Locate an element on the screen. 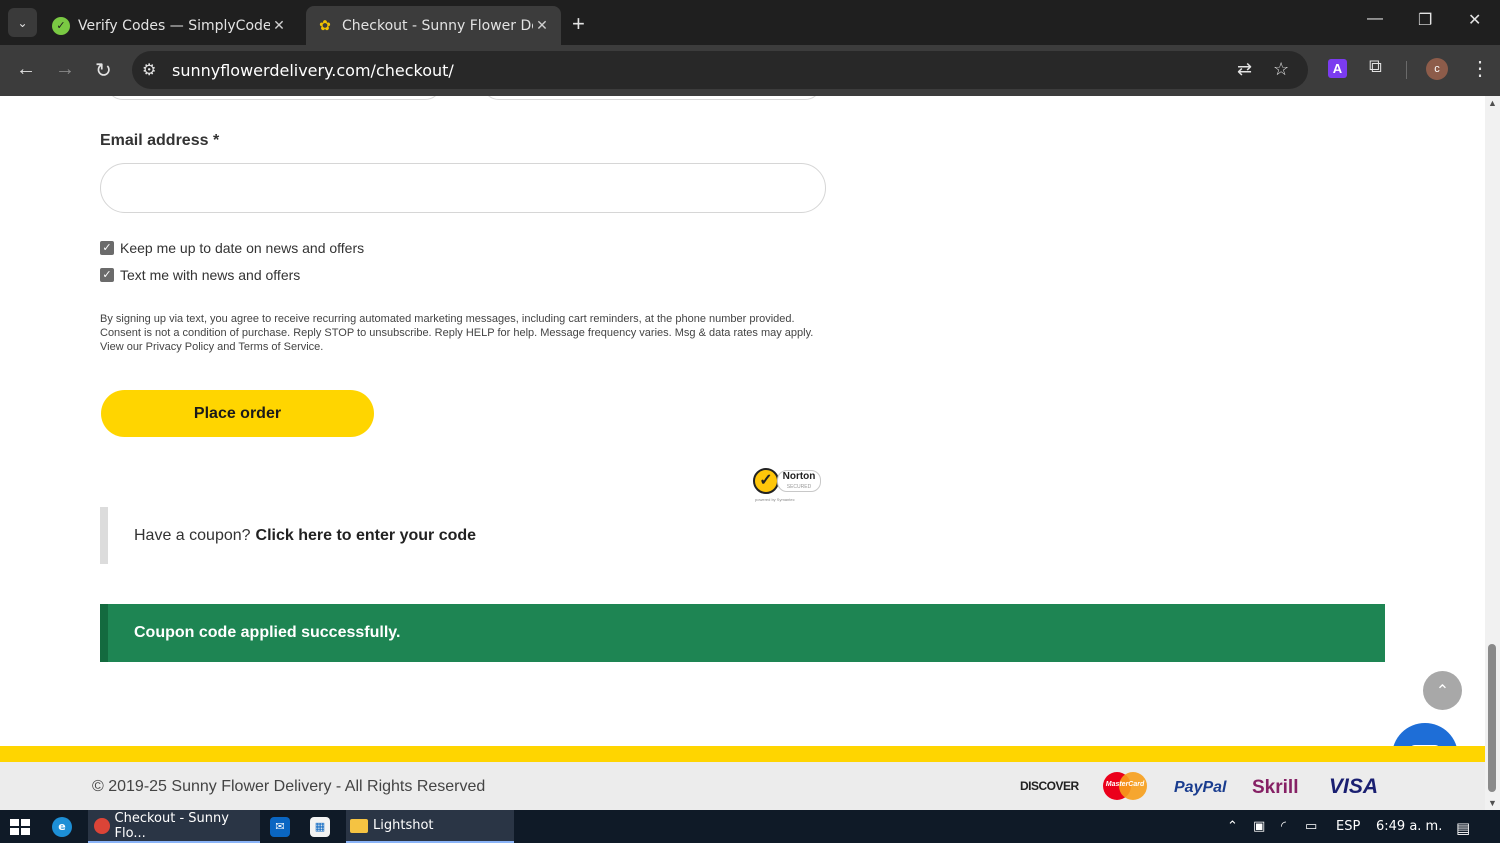  site-info-icon: ⚙ is located at coordinates (149, 70).